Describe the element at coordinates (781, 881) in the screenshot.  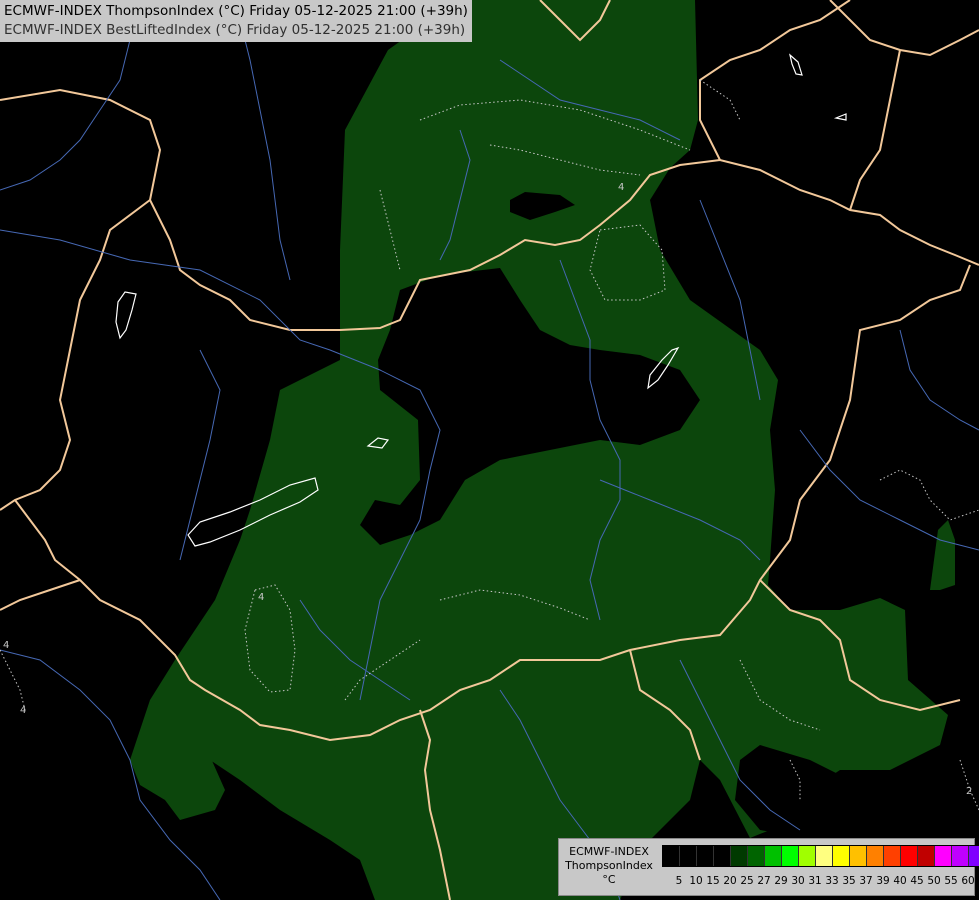
I see `legend-tick-label: 29` at that location.